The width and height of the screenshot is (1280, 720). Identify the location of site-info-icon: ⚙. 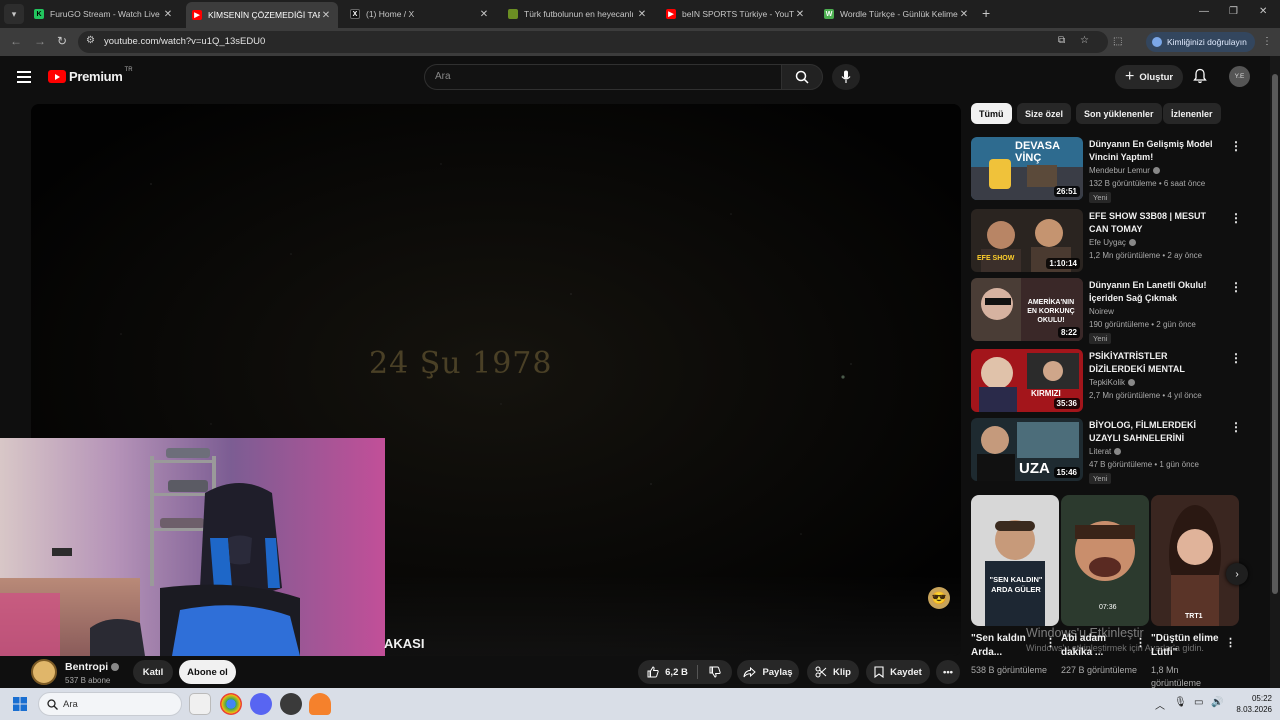
(90, 40).